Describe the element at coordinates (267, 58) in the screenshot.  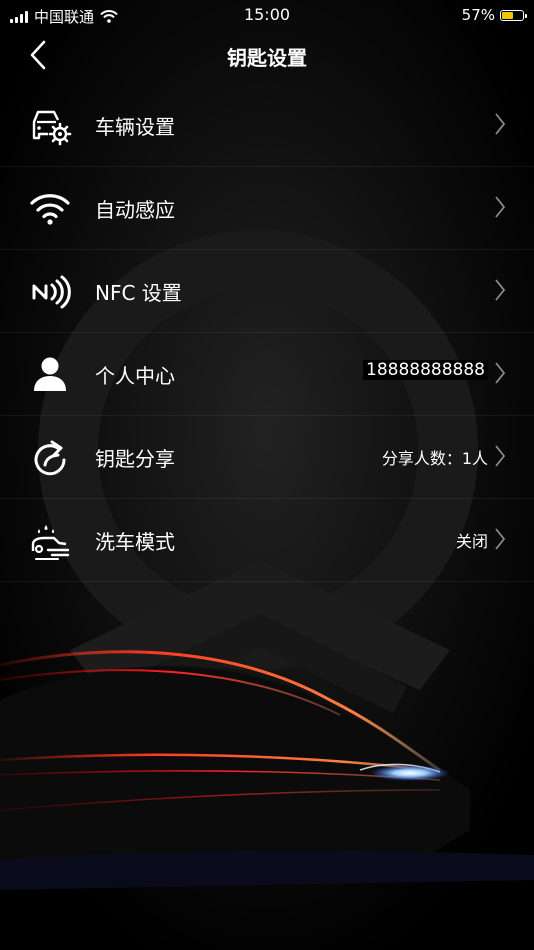
I see `page-title: 钥匙设置` at that location.